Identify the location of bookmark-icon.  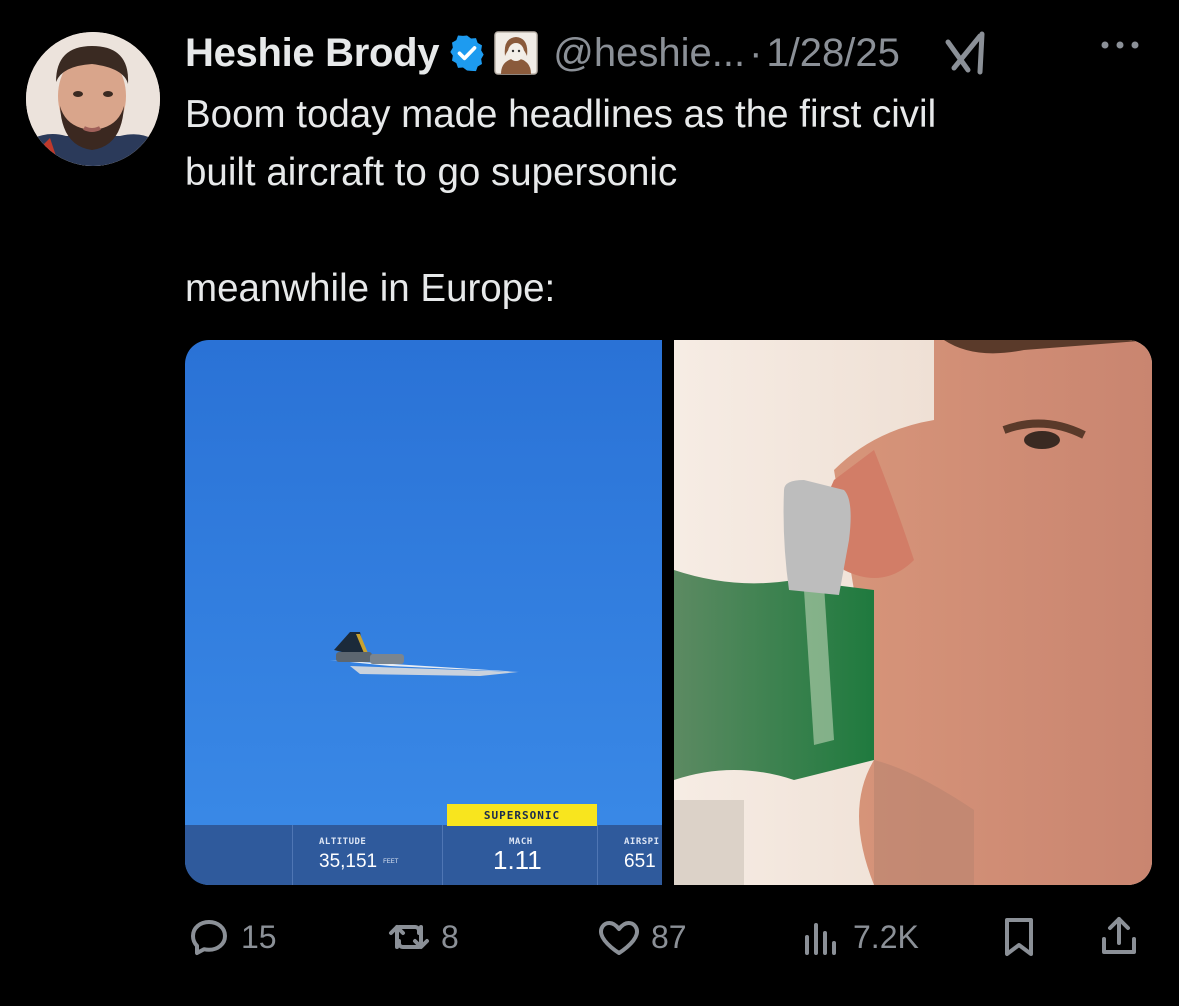
(1019, 937).